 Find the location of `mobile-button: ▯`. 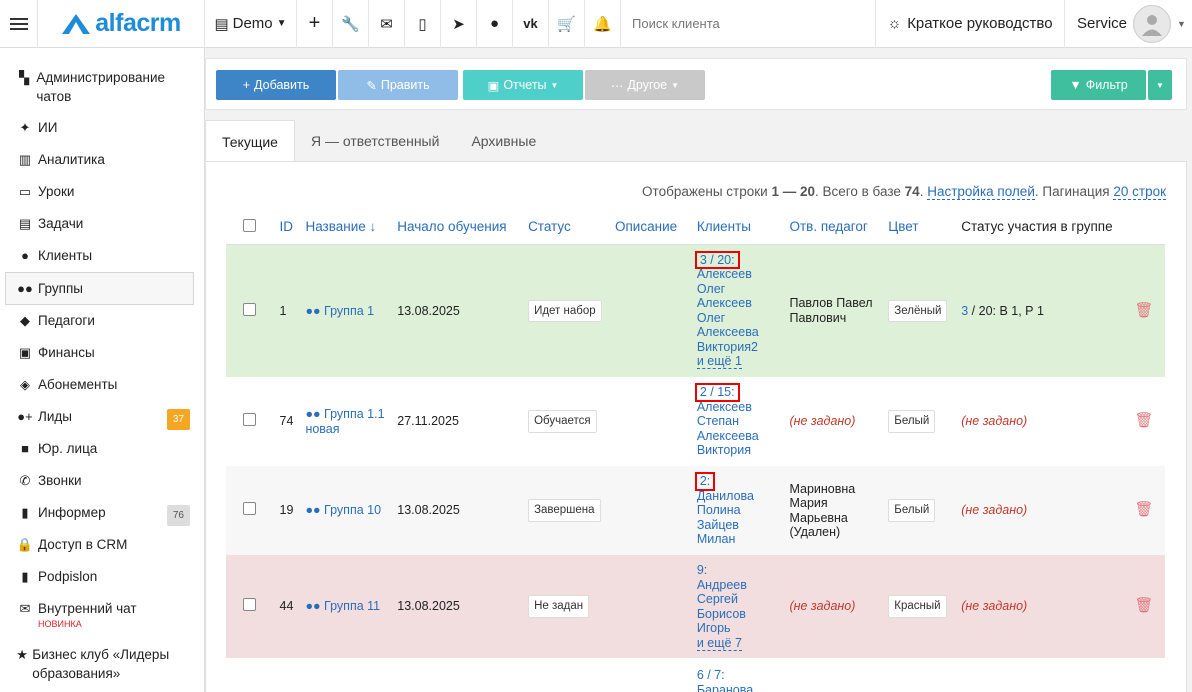

mobile-button: ▯ is located at coordinates (423, 24).